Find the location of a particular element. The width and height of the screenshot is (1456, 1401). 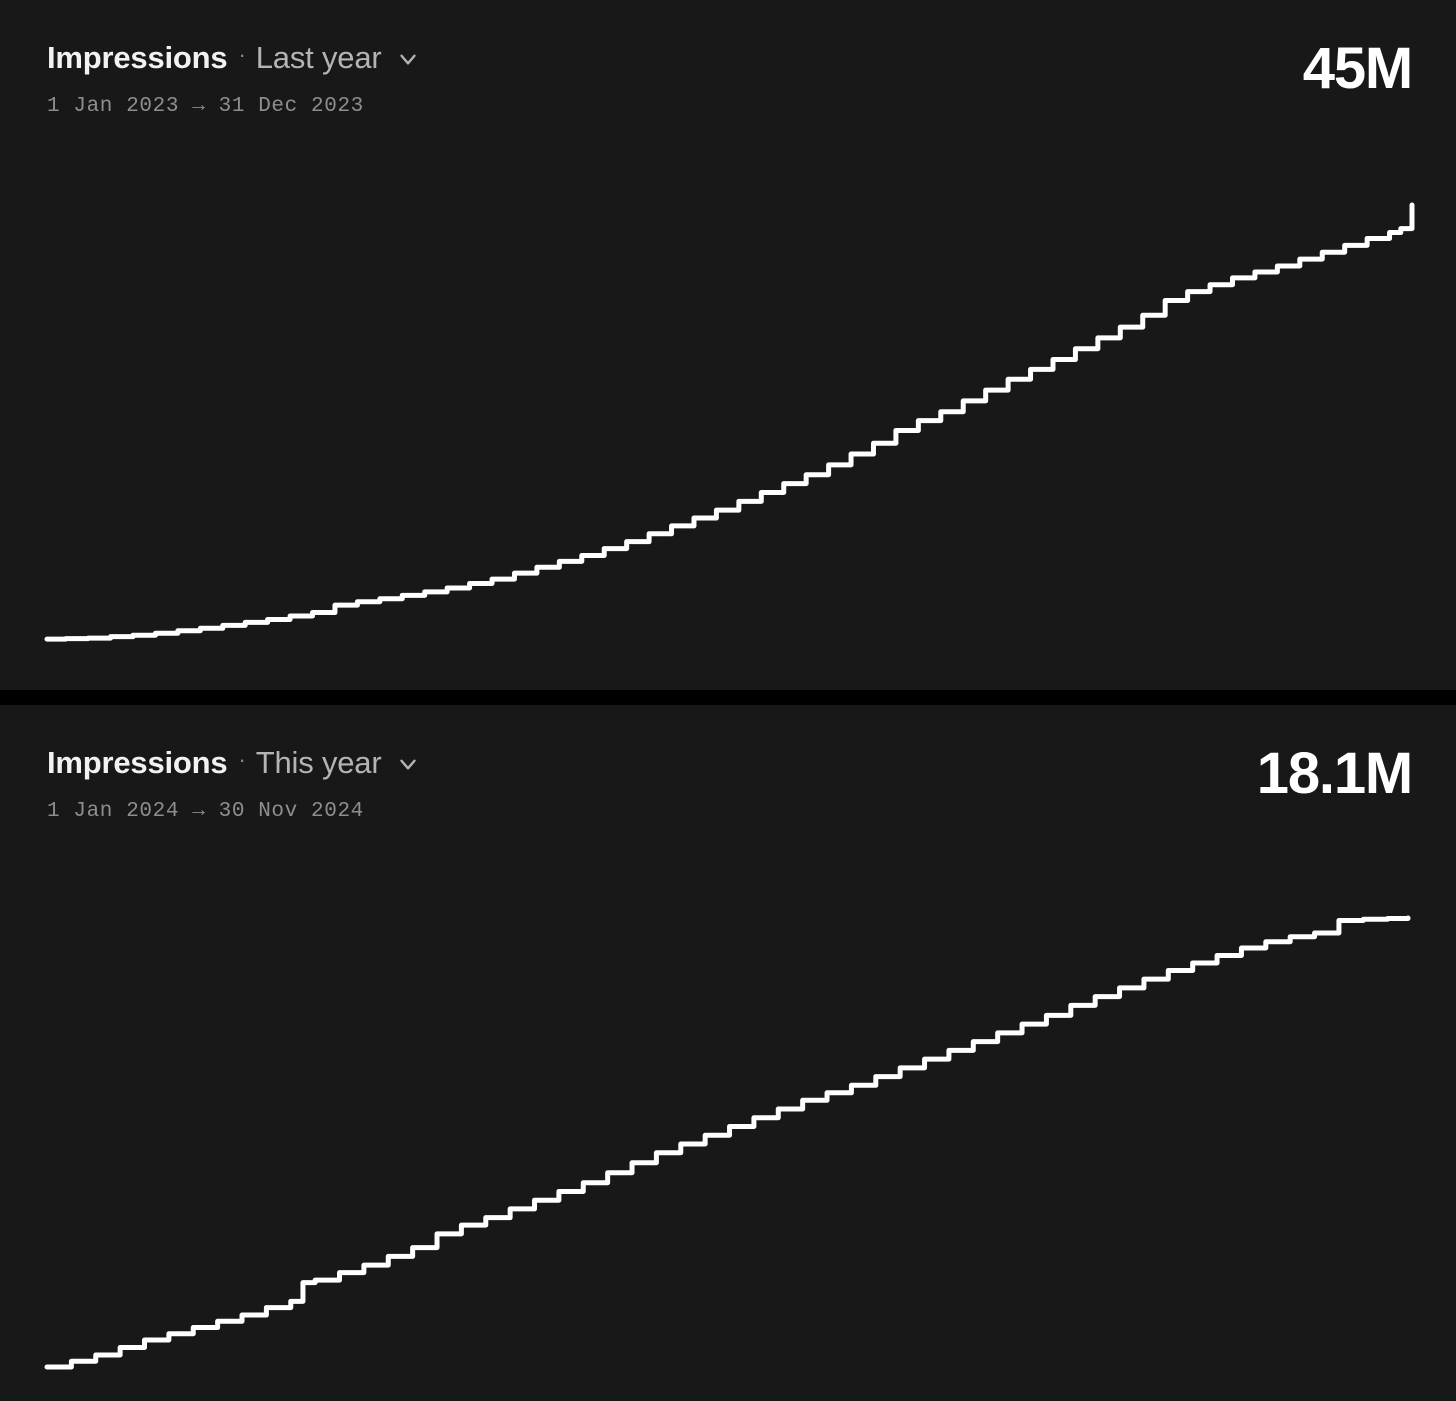

range-selector-label: This year is located at coordinates (319, 762).